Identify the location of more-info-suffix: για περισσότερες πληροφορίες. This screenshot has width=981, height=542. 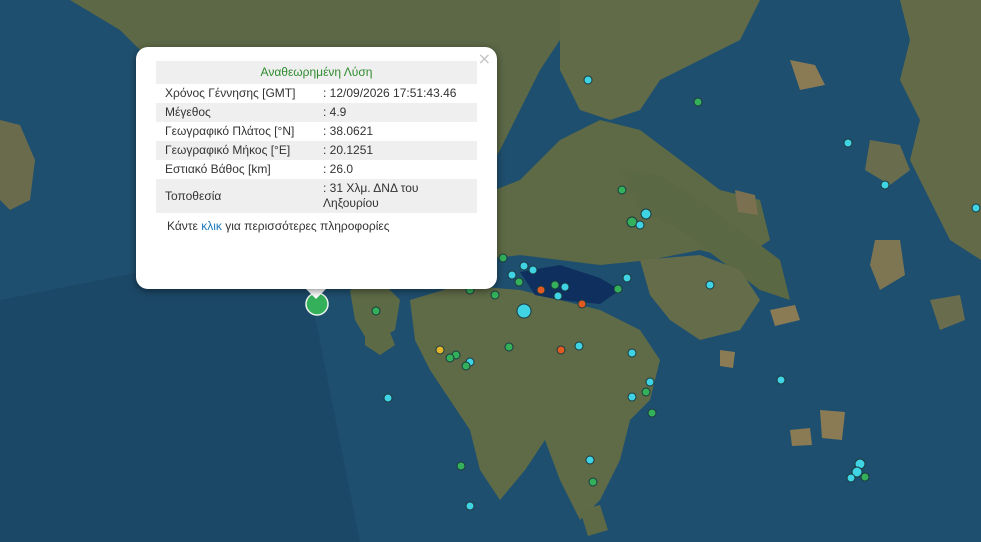
(305, 226).